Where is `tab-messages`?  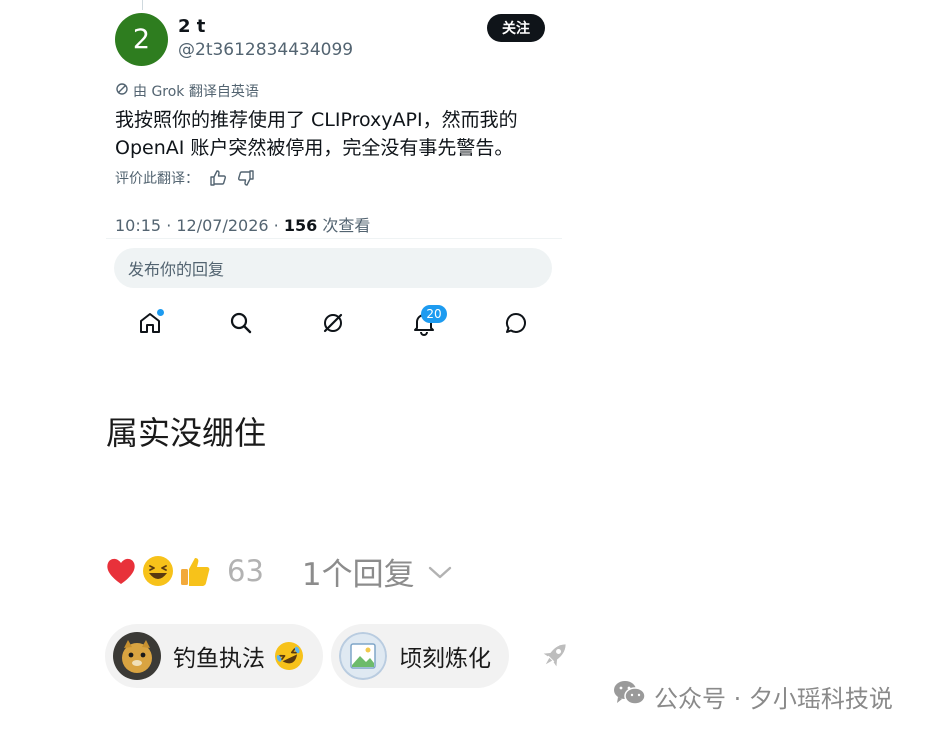
tab-messages is located at coordinates (516, 325).